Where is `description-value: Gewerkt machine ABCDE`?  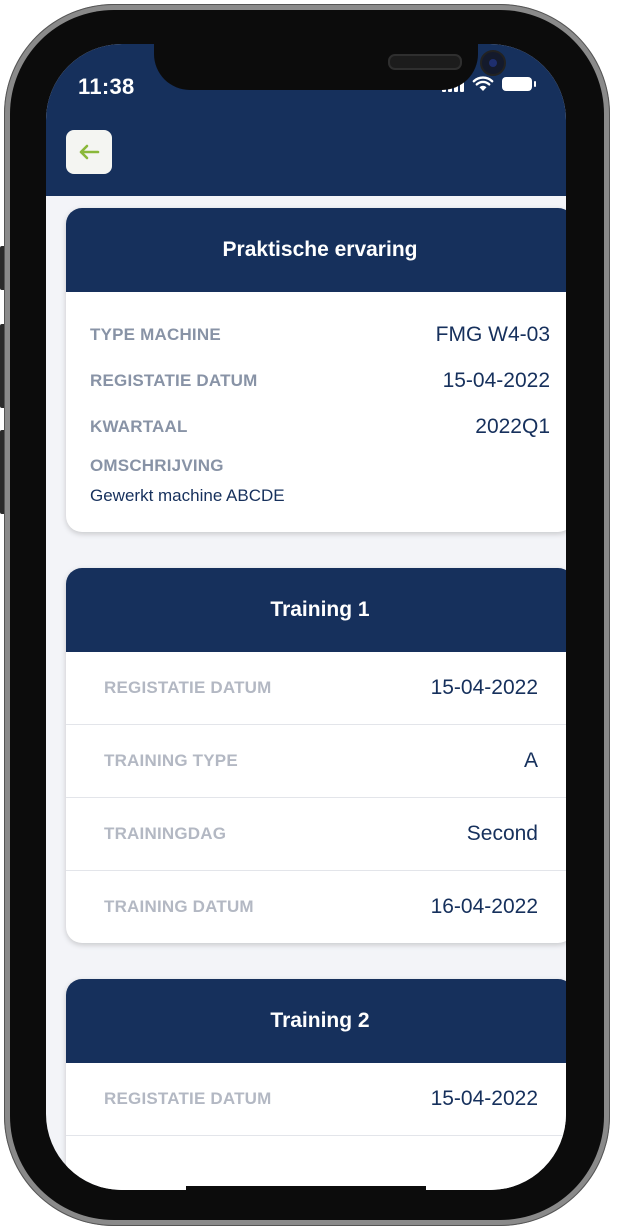
description-value: Gewerkt machine ABCDE is located at coordinates (187, 495).